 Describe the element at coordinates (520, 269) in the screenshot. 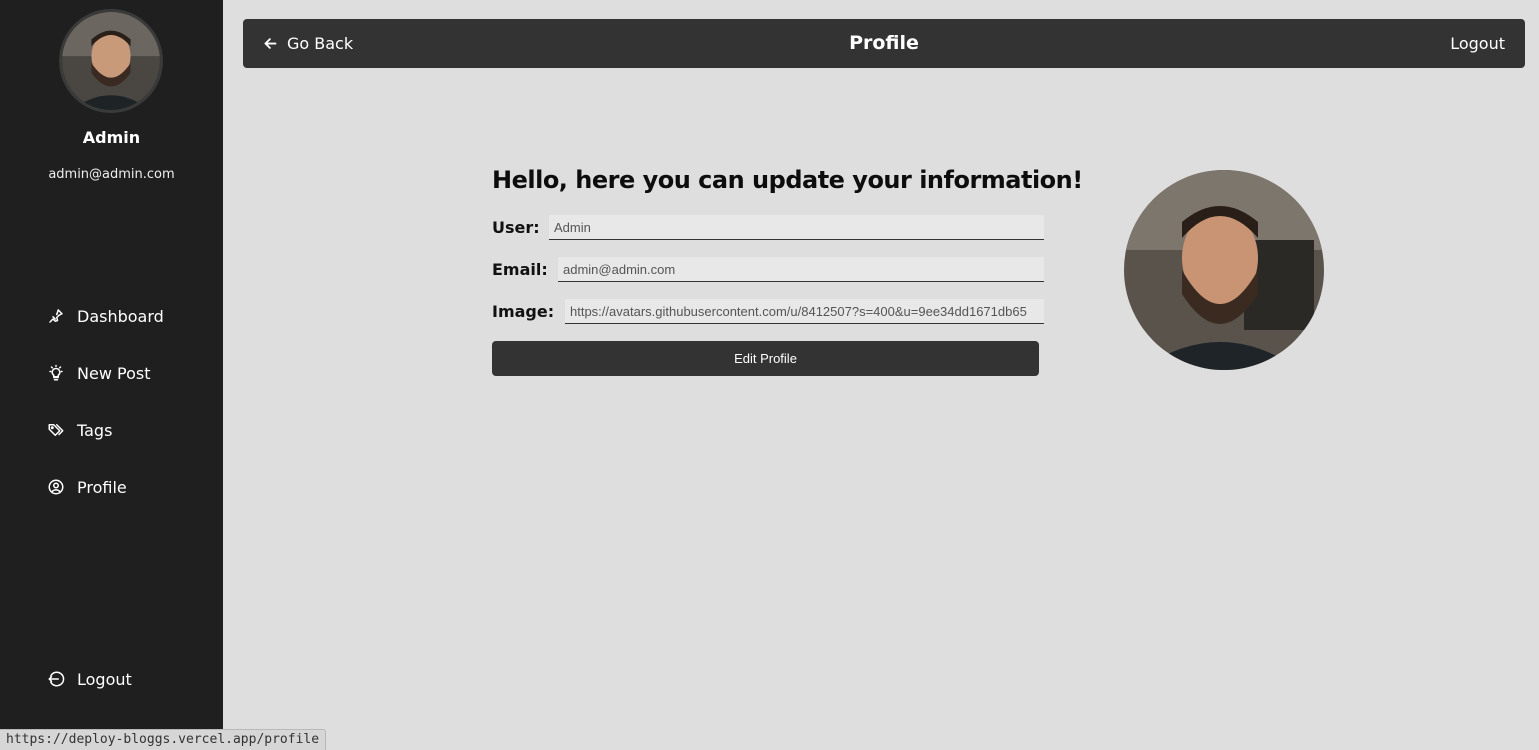

I see `email-label: Email:` at that location.